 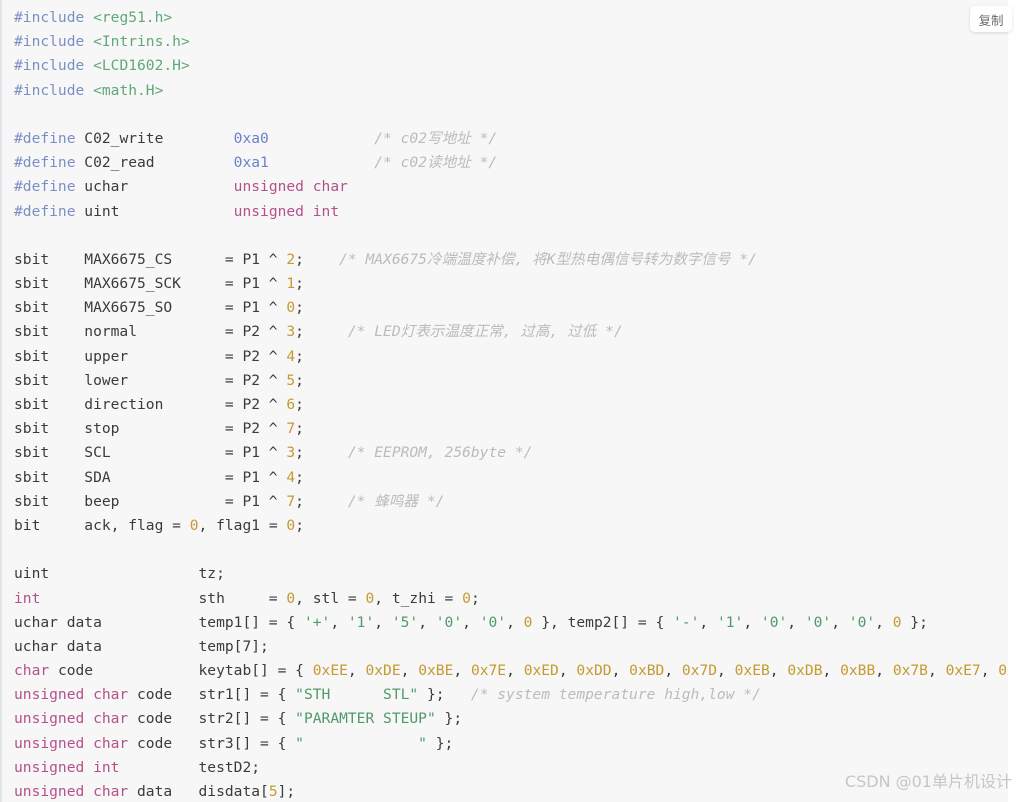 What do you see at coordinates (357, 695) in the screenshot?
I see `code-token-str: "STH STL"` at bounding box center [357, 695].